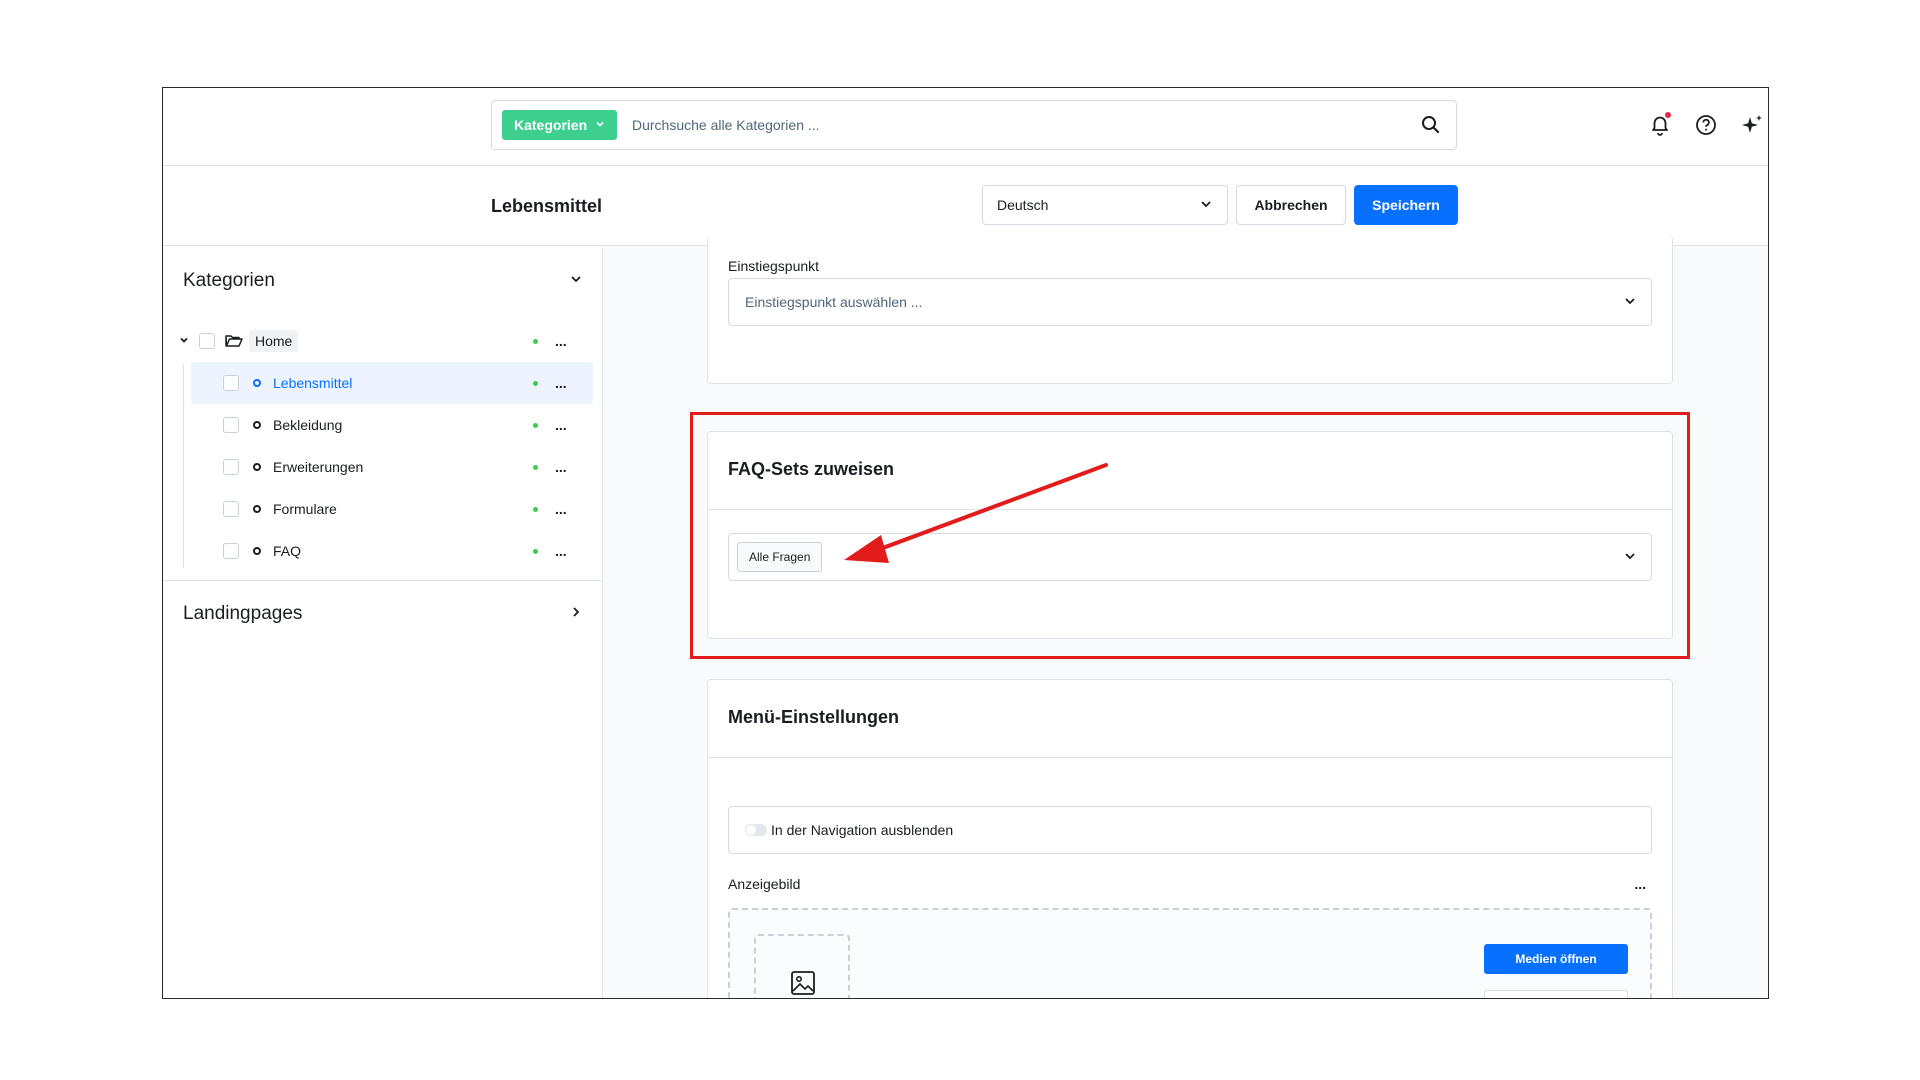 This screenshot has width=1920, height=1080. What do you see at coordinates (234, 341) in the screenshot?
I see `folder-open-icon` at bounding box center [234, 341].